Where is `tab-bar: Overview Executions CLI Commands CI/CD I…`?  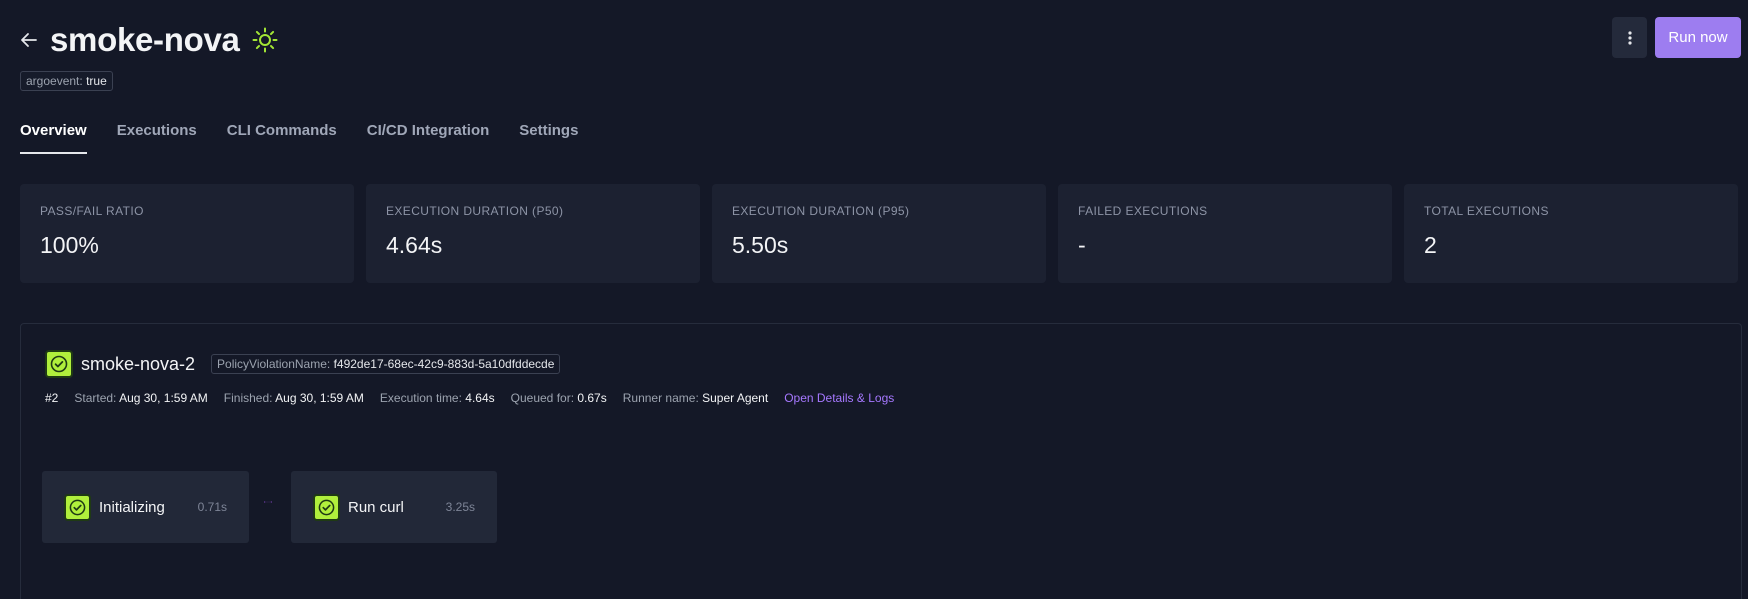
tab-bar: Overview Executions CLI Commands CI/CD I… is located at coordinates (299, 138).